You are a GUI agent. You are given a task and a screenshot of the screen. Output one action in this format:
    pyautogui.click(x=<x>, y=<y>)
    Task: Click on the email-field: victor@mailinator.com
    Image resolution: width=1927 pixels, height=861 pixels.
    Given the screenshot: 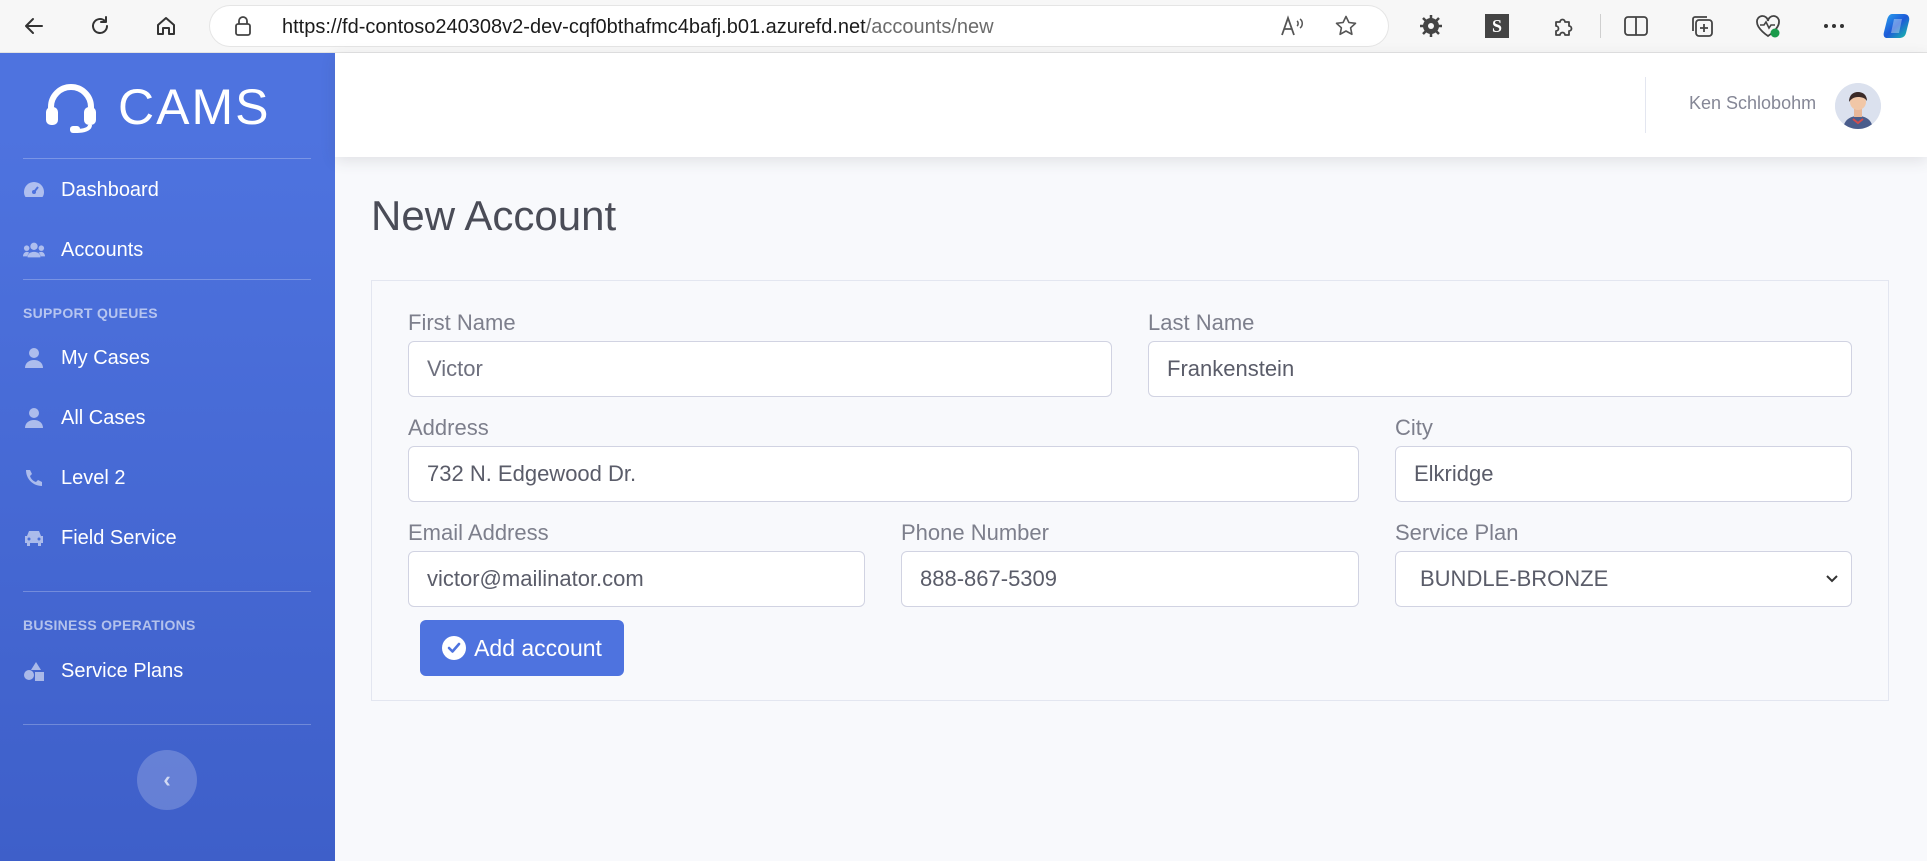 What is the action you would take?
    pyautogui.click(x=636, y=579)
    